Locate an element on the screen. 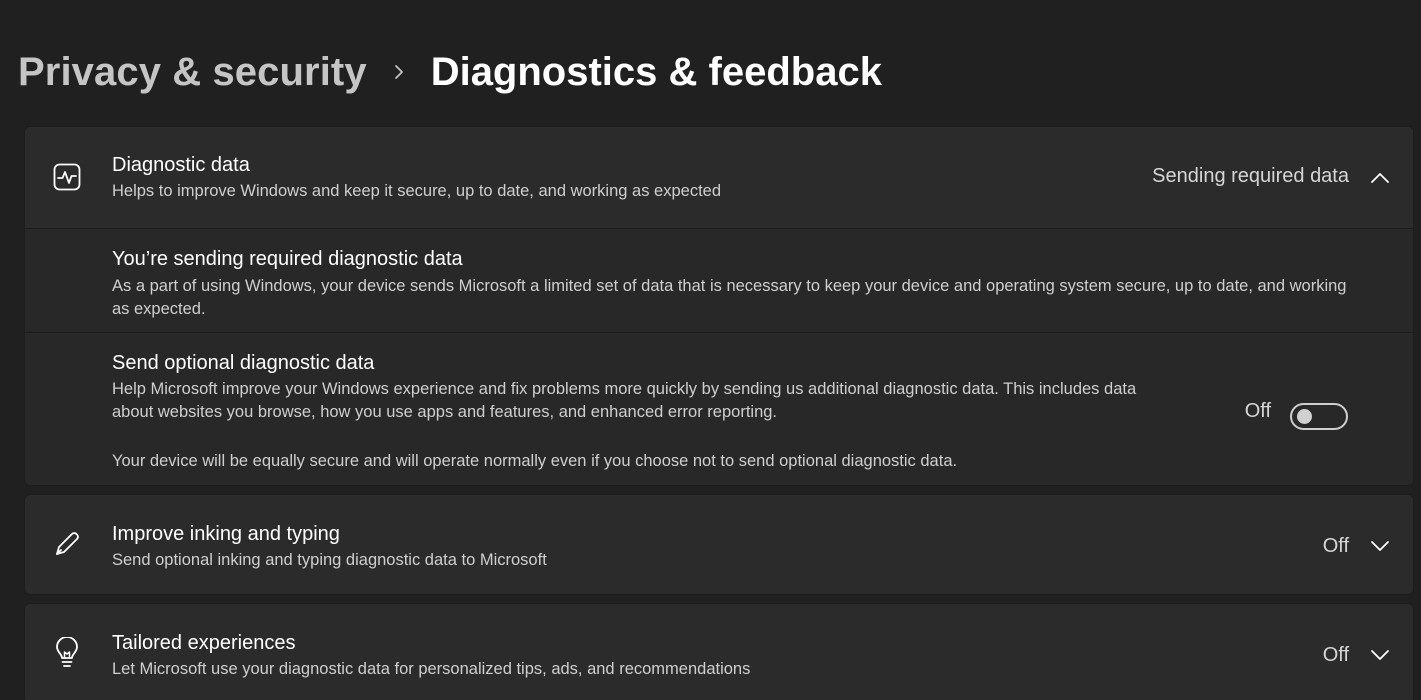 This screenshot has width=1421, height=700. pen-icon is located at coordinates (67, 544).